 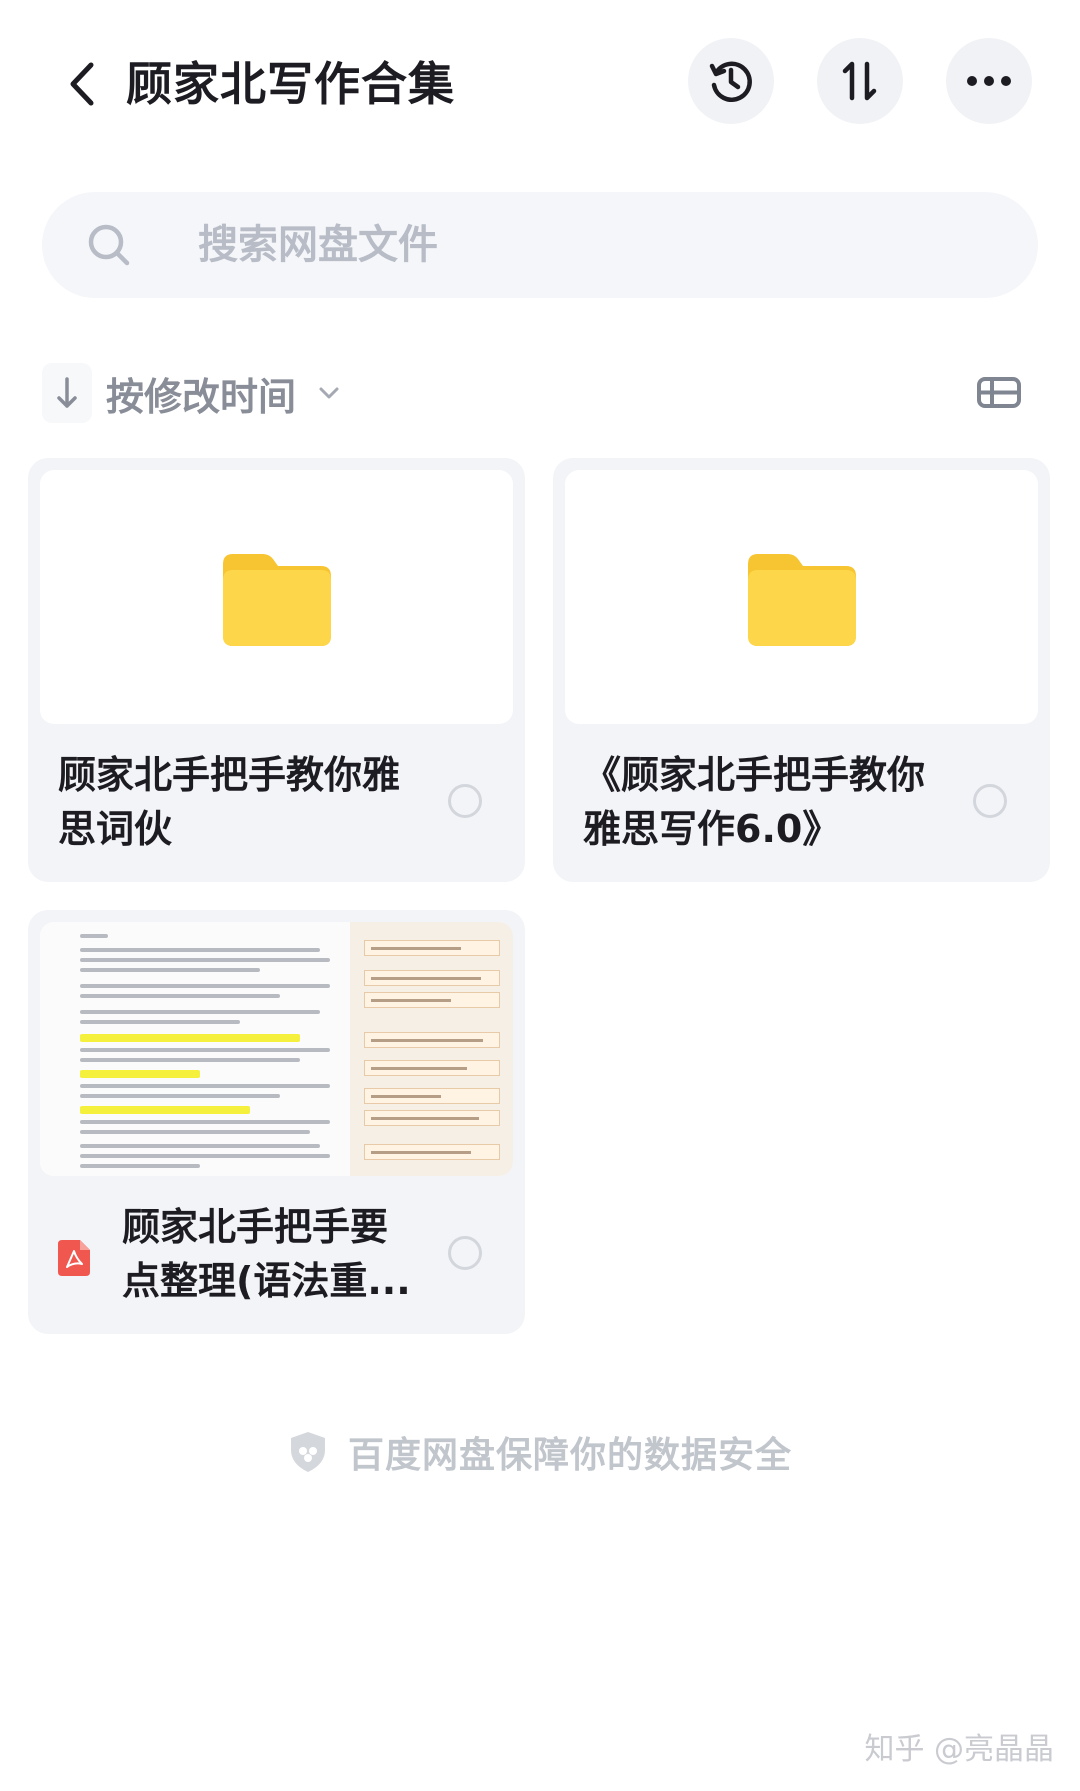 What do you see at coordinates (74, 1258) in the screenshot?
I see `pdf-icon` at bounding box center [74, 1258].